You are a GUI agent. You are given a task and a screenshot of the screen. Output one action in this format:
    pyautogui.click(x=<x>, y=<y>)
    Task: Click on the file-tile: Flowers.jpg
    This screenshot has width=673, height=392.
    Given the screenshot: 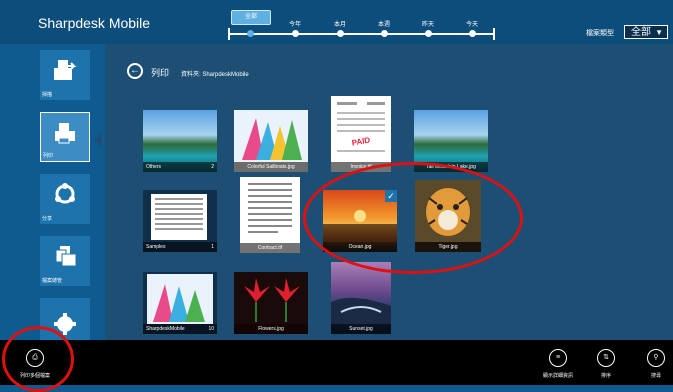 What is the action you would take?
    pyautogui.click(x=271, y=303)
    